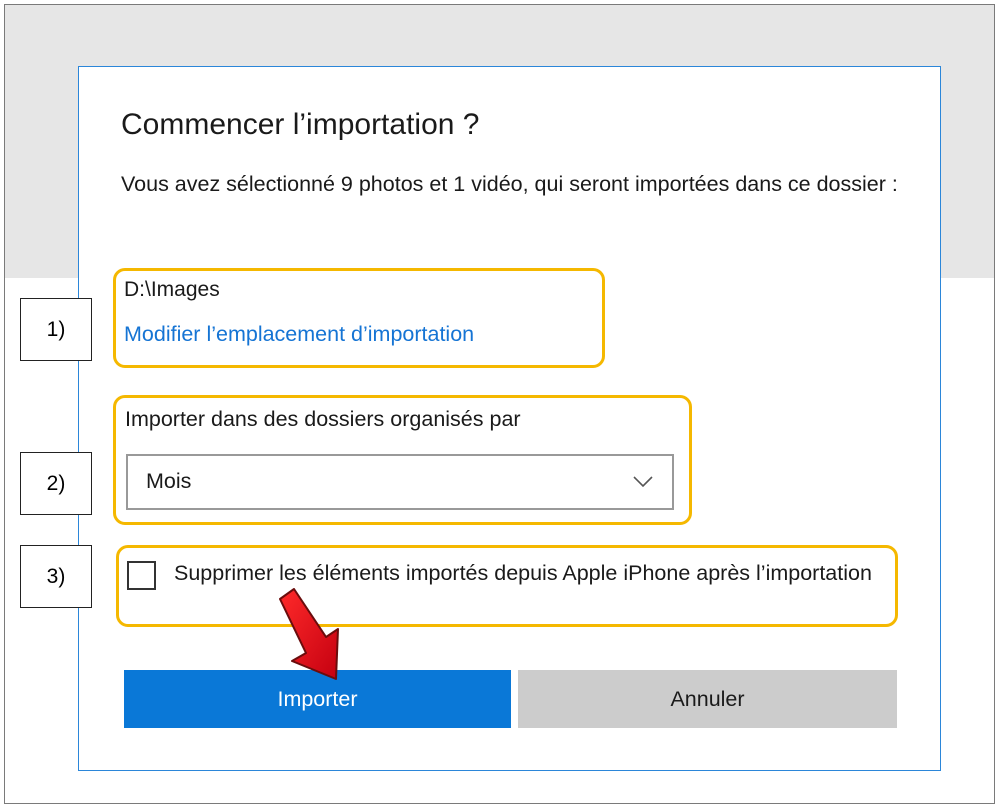 The image size is (1000, 806). I want to click on marker-3: 3), so click(56, 576).